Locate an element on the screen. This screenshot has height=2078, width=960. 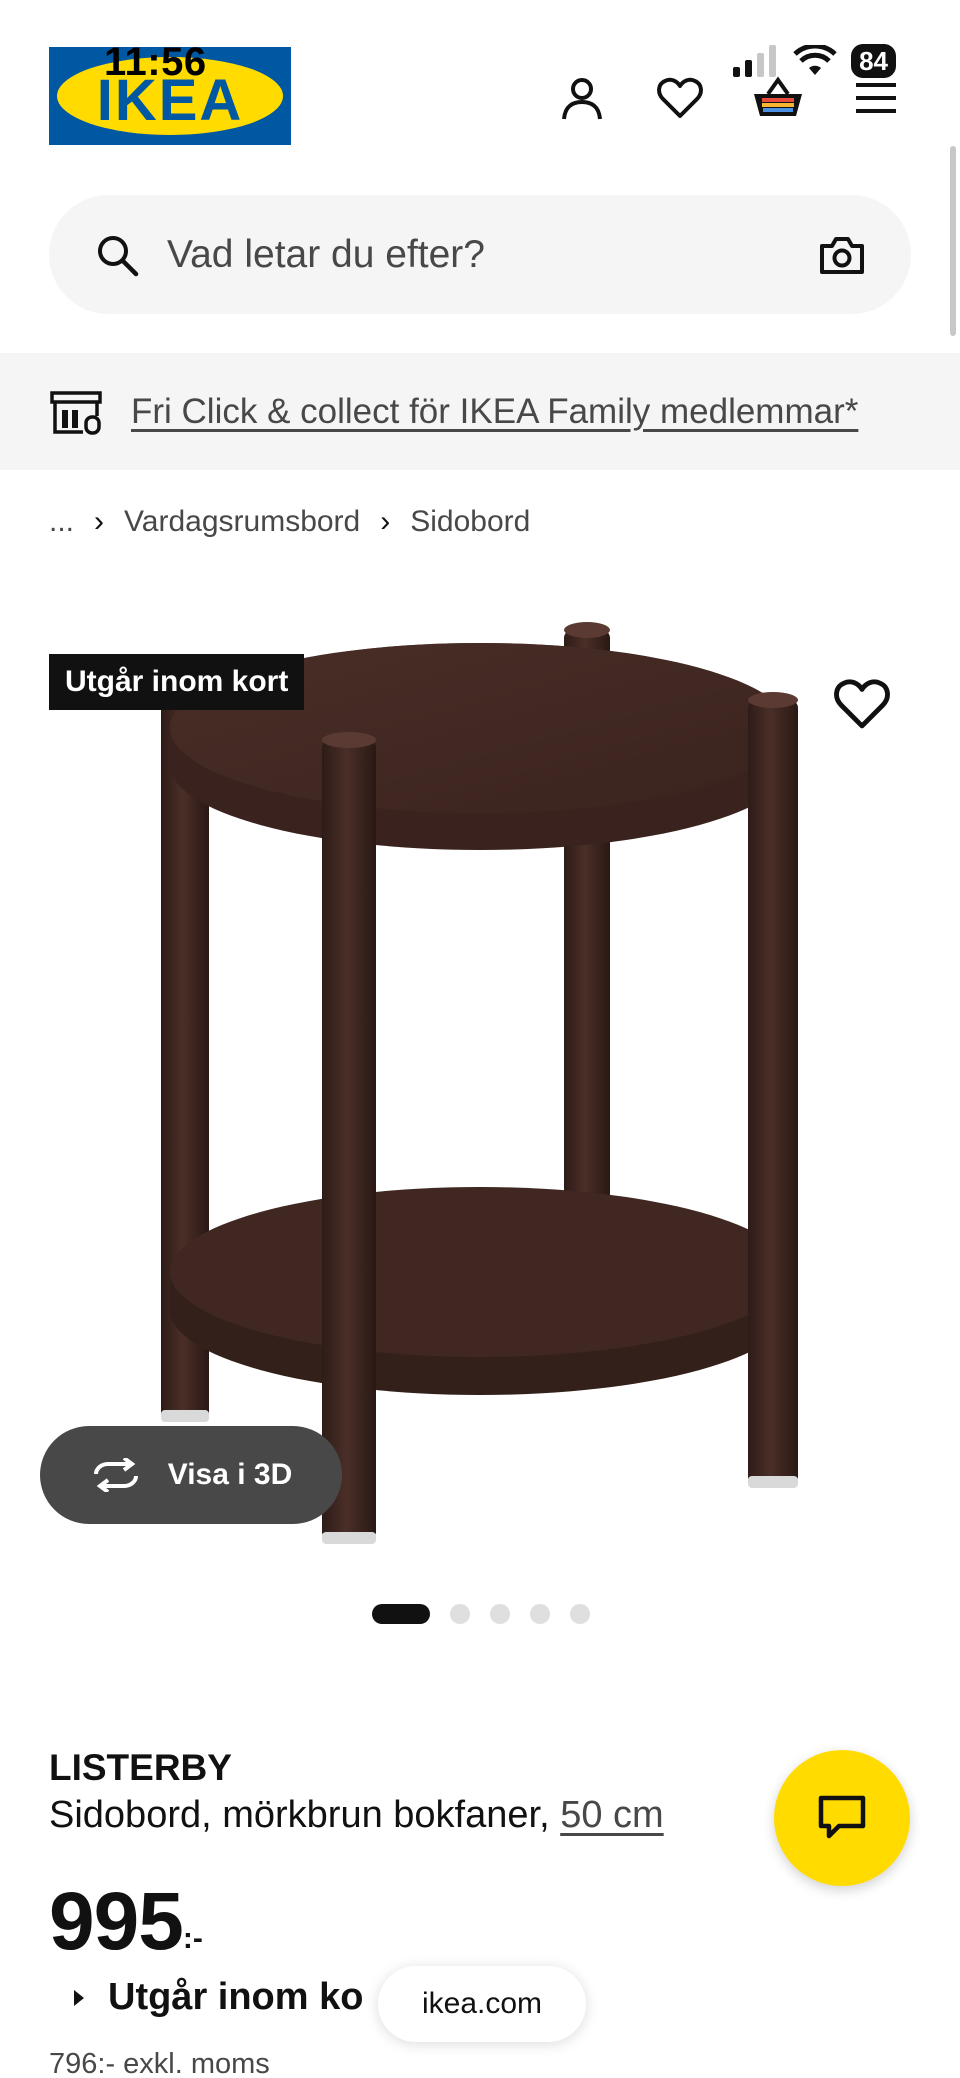
add-to-favourites-icon is located at coordinates (862, 704).